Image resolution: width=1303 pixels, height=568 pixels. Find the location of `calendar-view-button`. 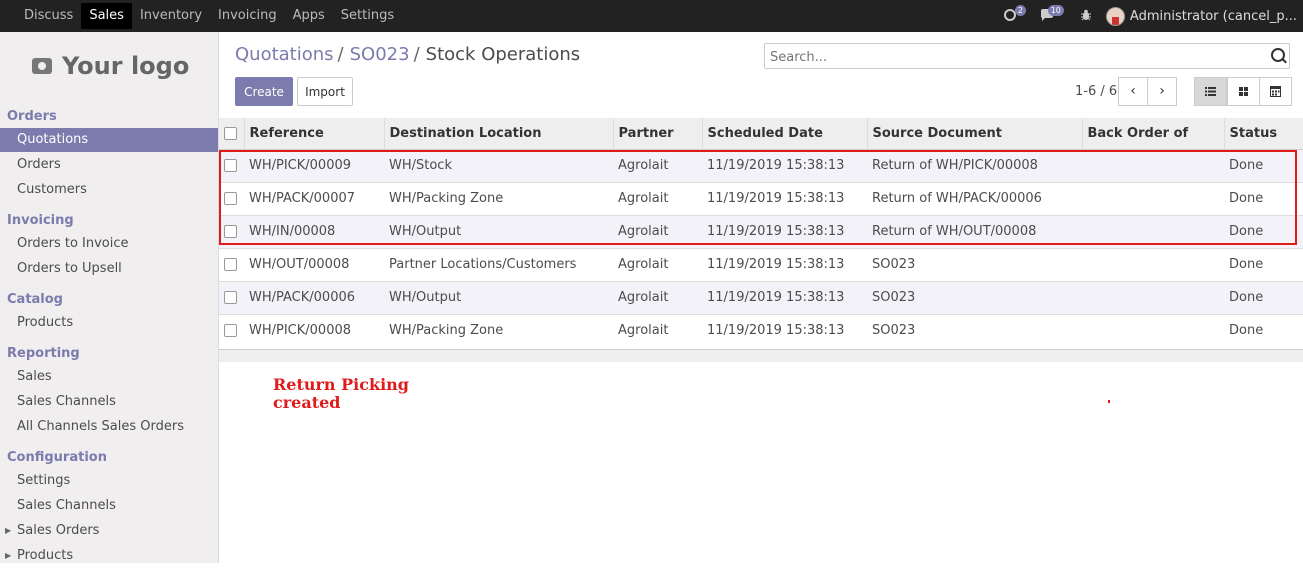

calendar-view-button is located at coordinates (1275, 91).